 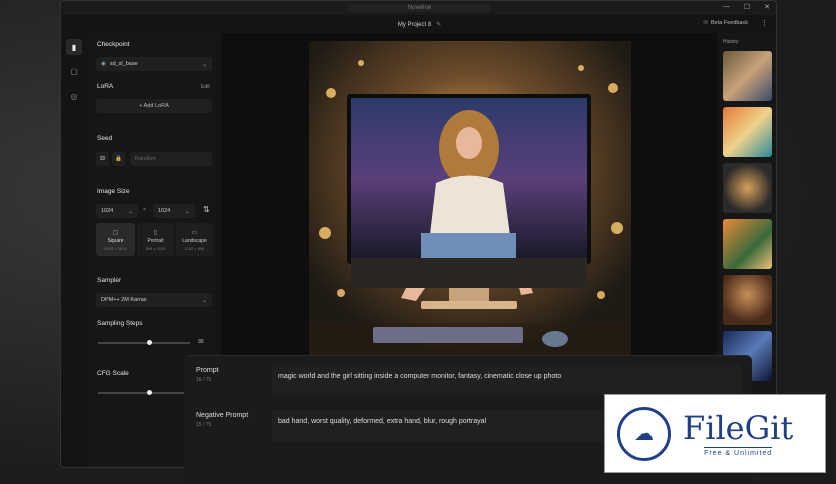 What do you see at coordinates (171, 159) in the screenshot?
I see `seed-input: Random` at bounding box center [171, 159].